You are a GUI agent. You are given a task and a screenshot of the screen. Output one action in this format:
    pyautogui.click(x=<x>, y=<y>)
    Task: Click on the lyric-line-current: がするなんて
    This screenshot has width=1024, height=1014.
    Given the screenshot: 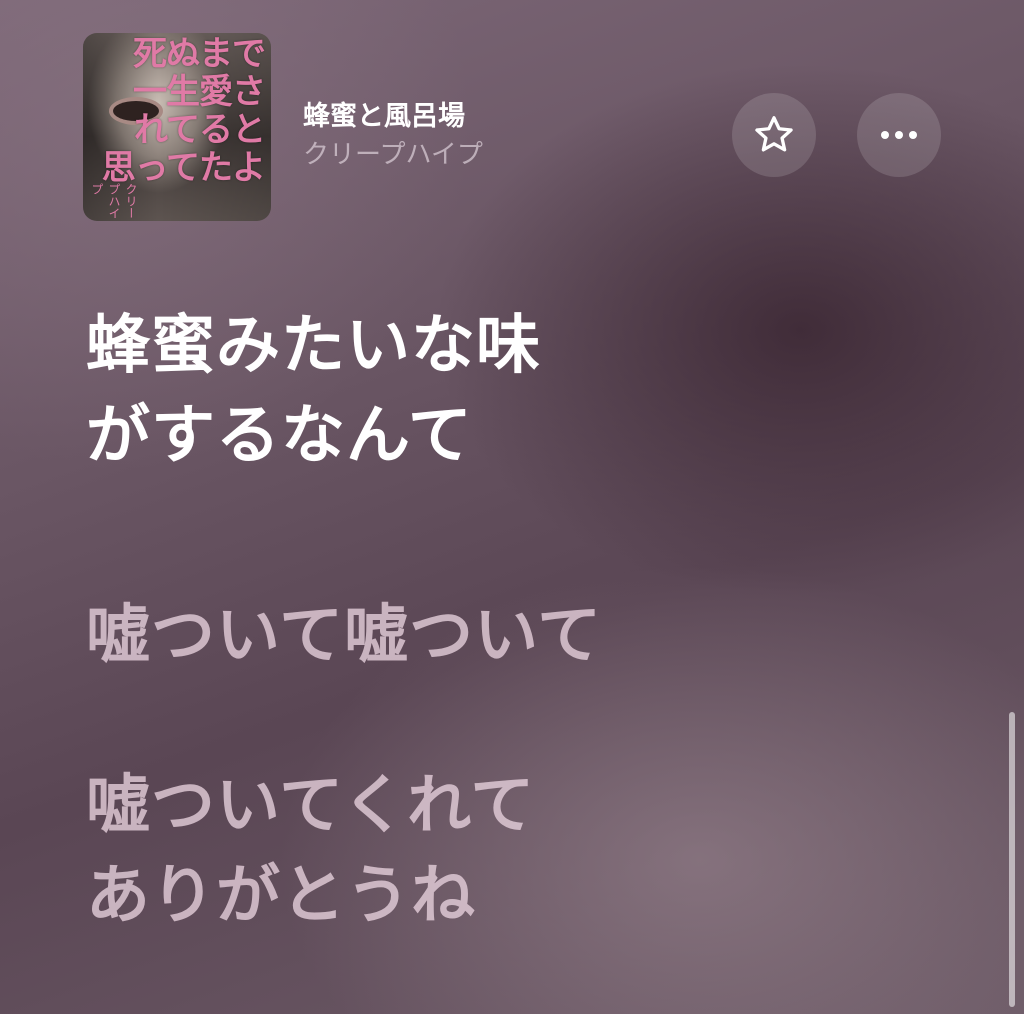 What is the action you would take?
    pyautogui.click(x=279, y=436)
    